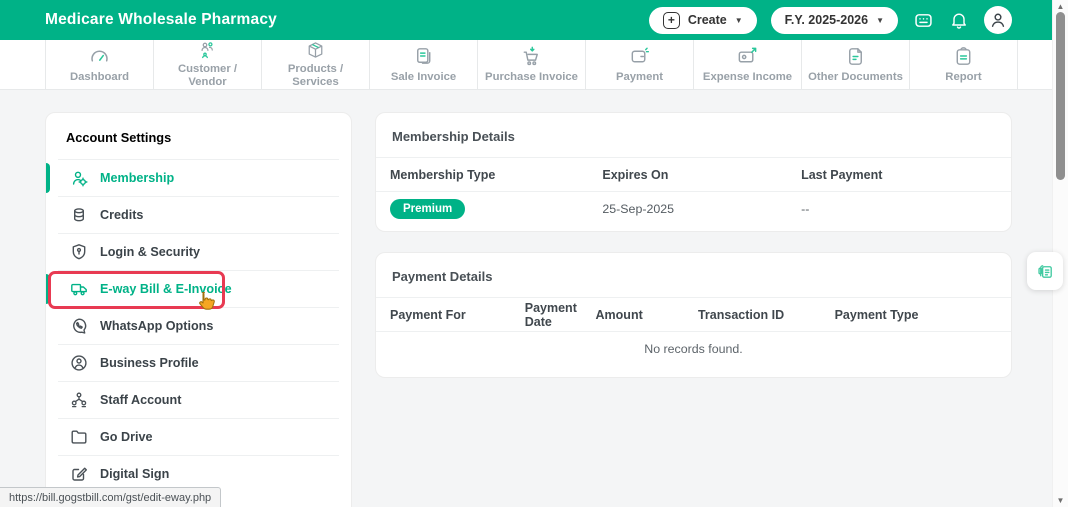 The height and width of the screenshot is (507, 1068). Describe the element at coordinates (998, 20) in the screenshot. I see `user-avatar` at that location.